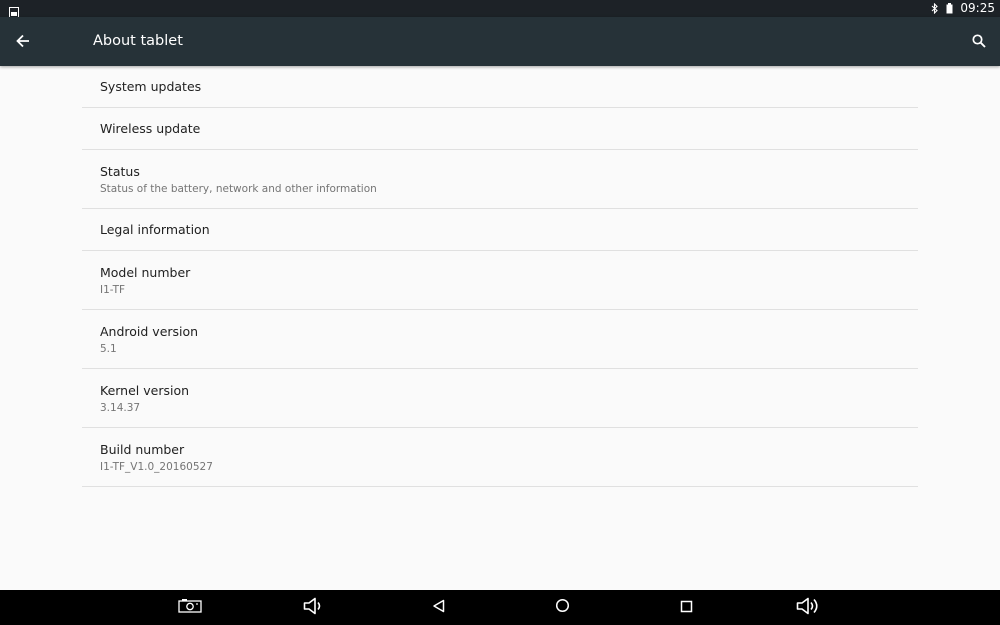  Describe the element at coordinates (949, 9) in the screenshot. I see `battery-icon` at that location.